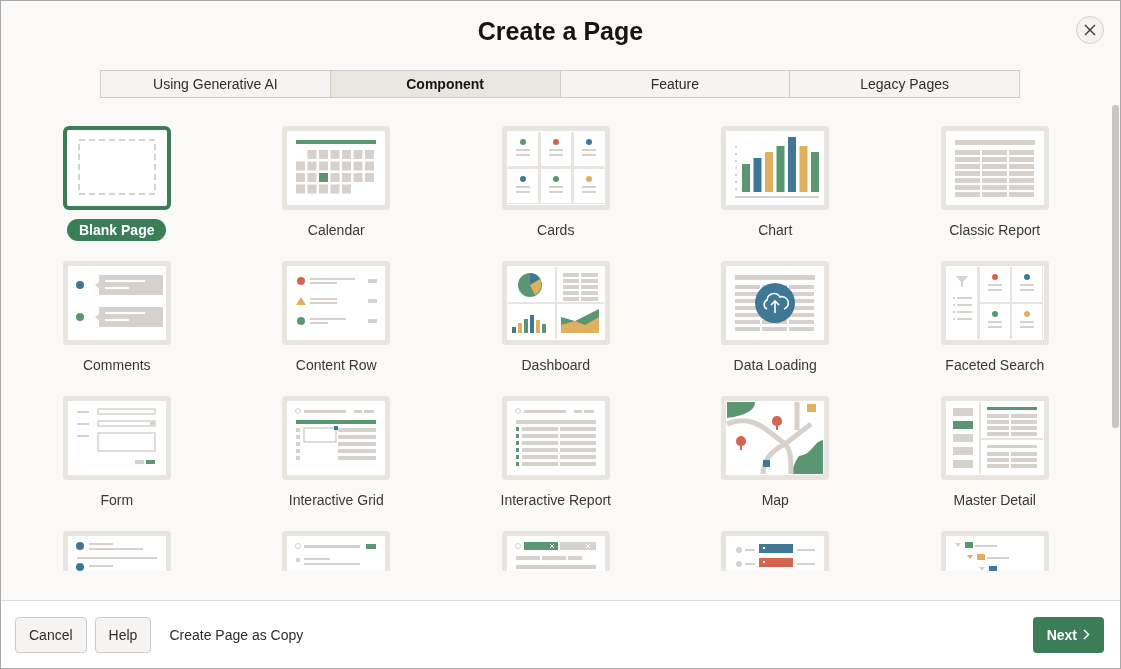 This screenshot has width=1121, height=669. What do you see at coordinates (51, 634) in the screenshot?
I see `footer-button: Cancel` at bounding box center [51, 634].